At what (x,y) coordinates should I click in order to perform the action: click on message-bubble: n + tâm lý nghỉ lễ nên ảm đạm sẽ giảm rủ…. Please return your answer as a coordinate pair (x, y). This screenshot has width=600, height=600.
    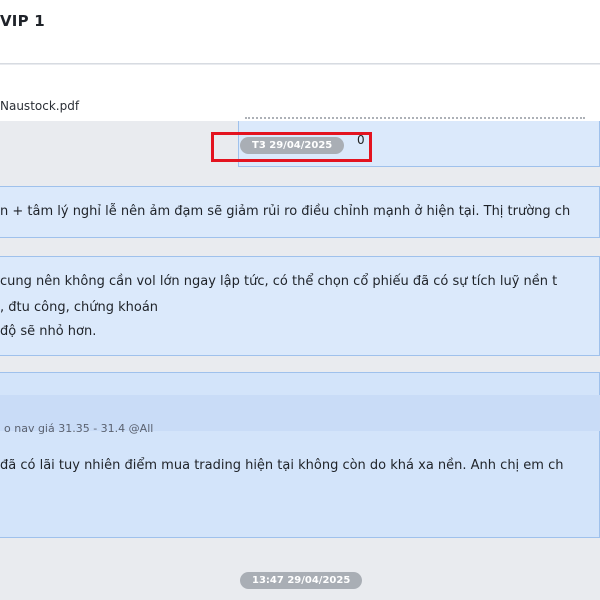
    Looking at the image, I should click on (300, 212).